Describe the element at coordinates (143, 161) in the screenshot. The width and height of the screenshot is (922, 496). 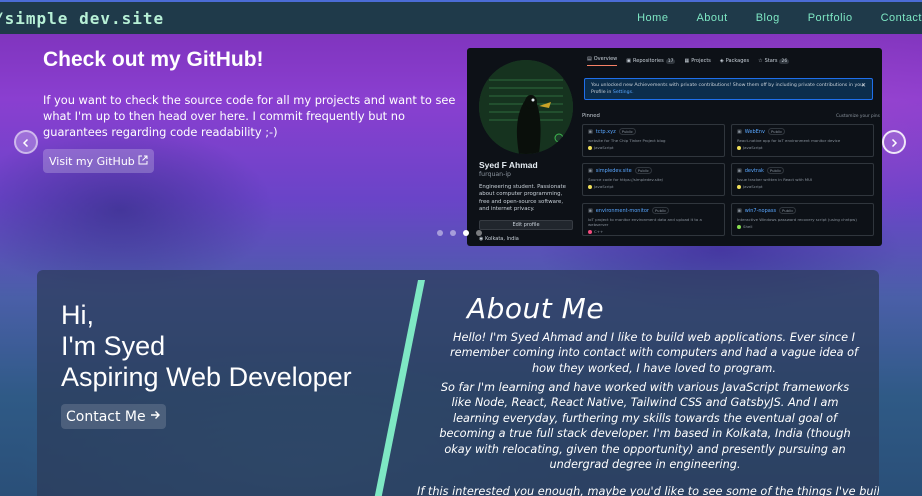
I see `external-link-icon` at that location.